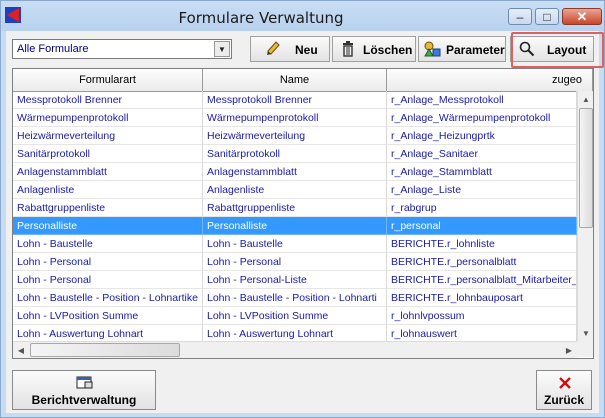 This screenshot has height=418, width=605. I want to click on new-button: Neu, so click(290, 49).